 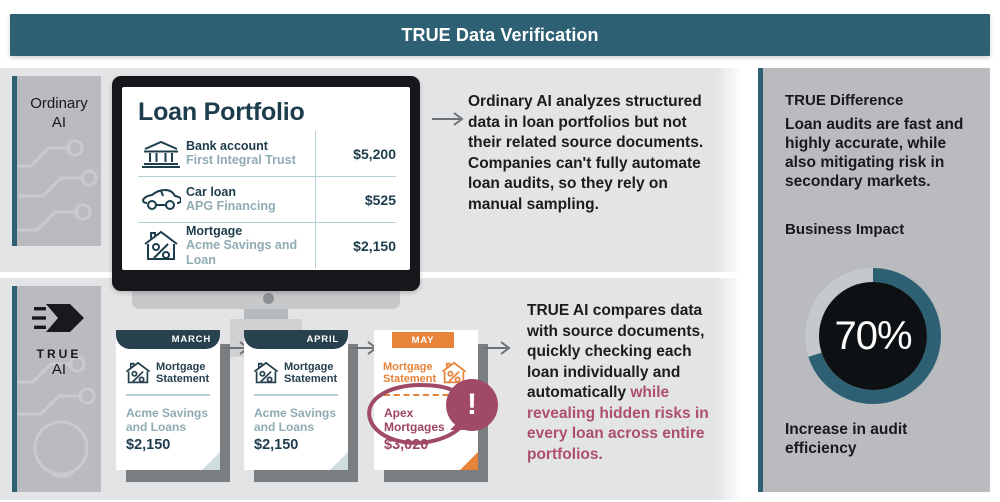 What do you see at coordinates (59, 122) in the screenshot?
I see `sidebar-ordinary-ai-line2: AI` at bounding box center [59, 122].